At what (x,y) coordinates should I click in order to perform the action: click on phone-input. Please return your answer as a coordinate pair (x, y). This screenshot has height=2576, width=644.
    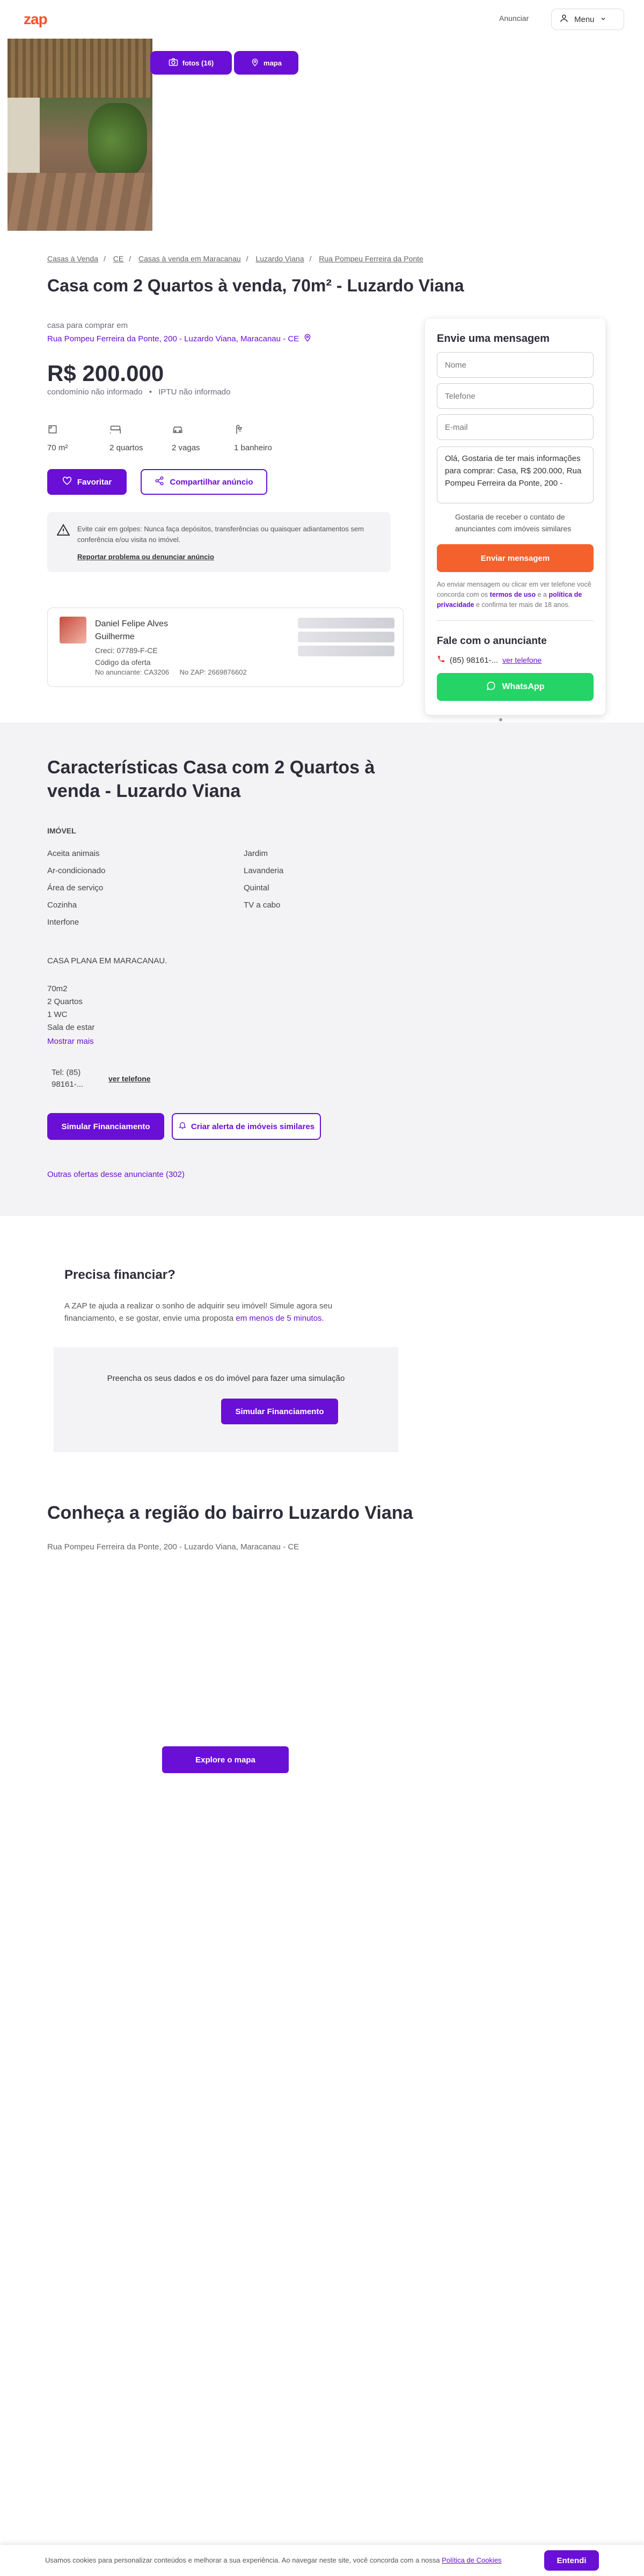
    Looking at the image, I should click on (515, 396).